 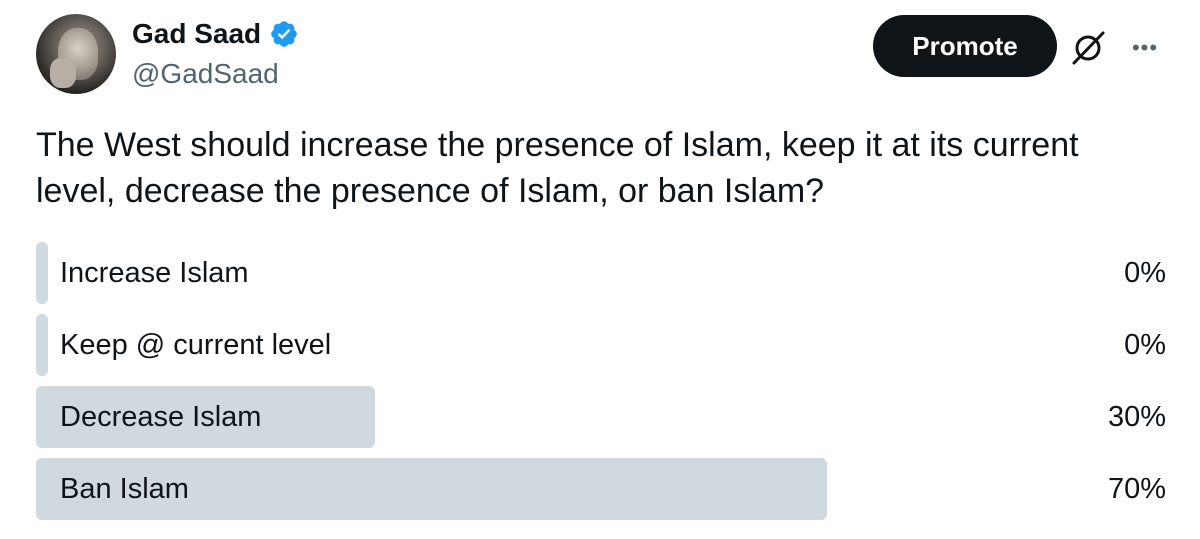 What do you see at coordinates (965, 46) in the screenshot?
I see `promote-button: Promote` at bounding box center [965, 46].